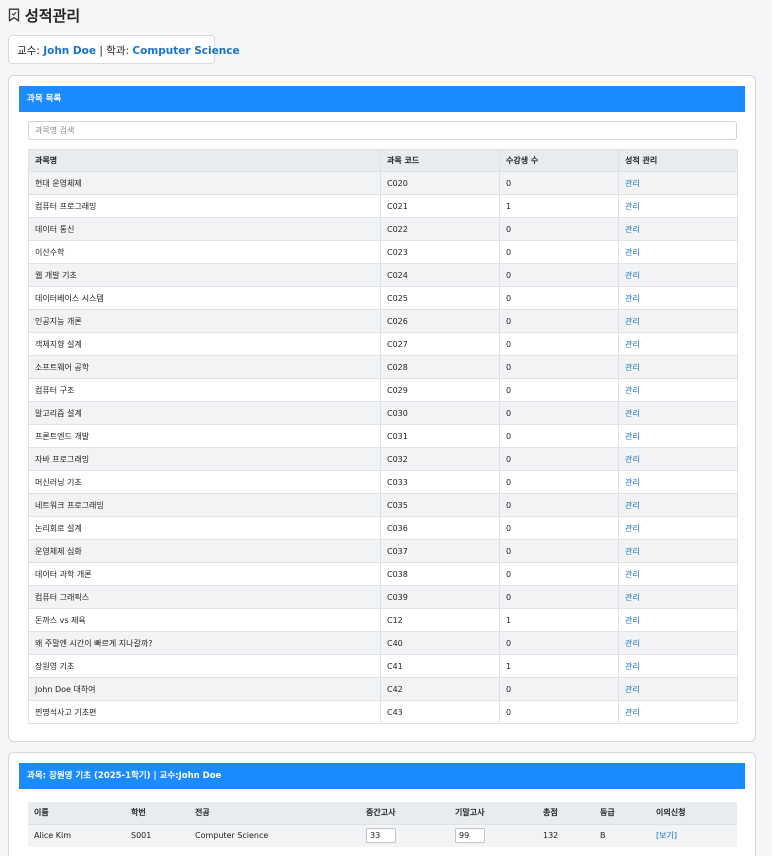 This screenshot has height=856, width=772. I want to click on grade-table-header-row: 이름 학번 전공 중간고사 기말고사 총점 등급 이의신청, so click(382, 813).